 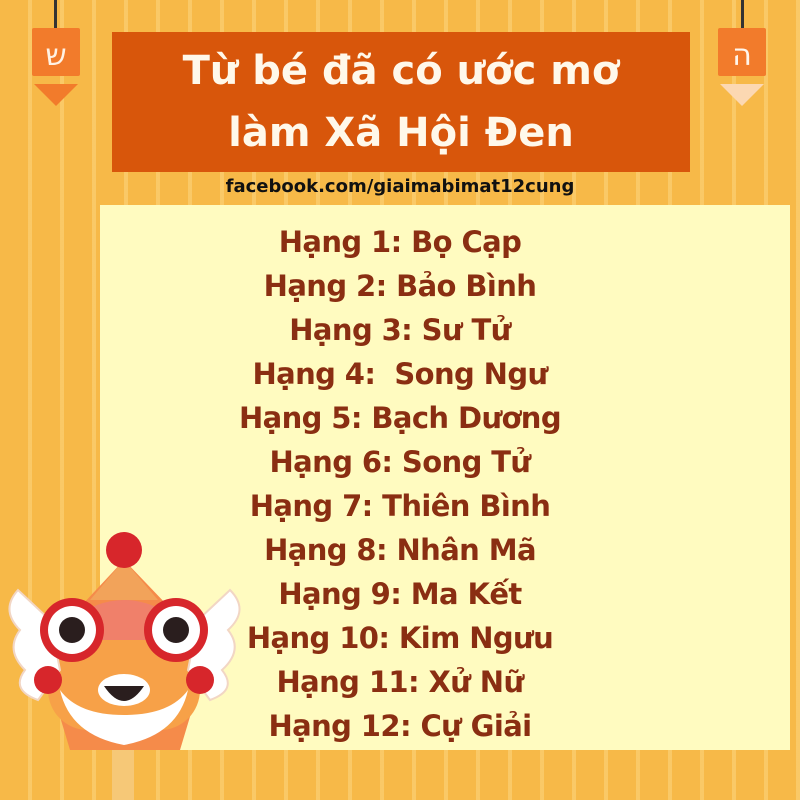 What do you see at coordinates (401, 133) in the screenshot?
I see `title-line-2: làm Xã Hội Đen` at bounding box center [401, 133].